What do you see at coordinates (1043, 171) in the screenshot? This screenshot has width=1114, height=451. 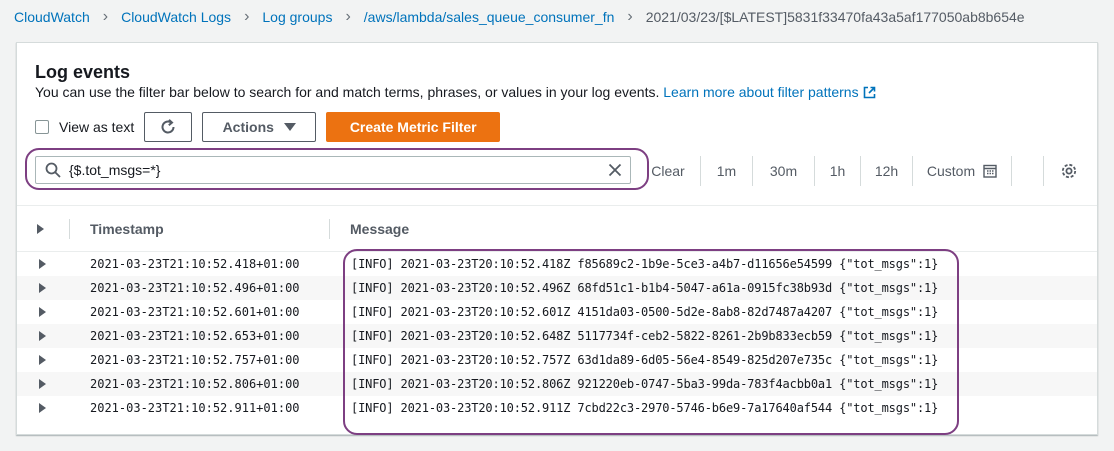 I see `toolbar-divider` at bounding box center [1043, 171].